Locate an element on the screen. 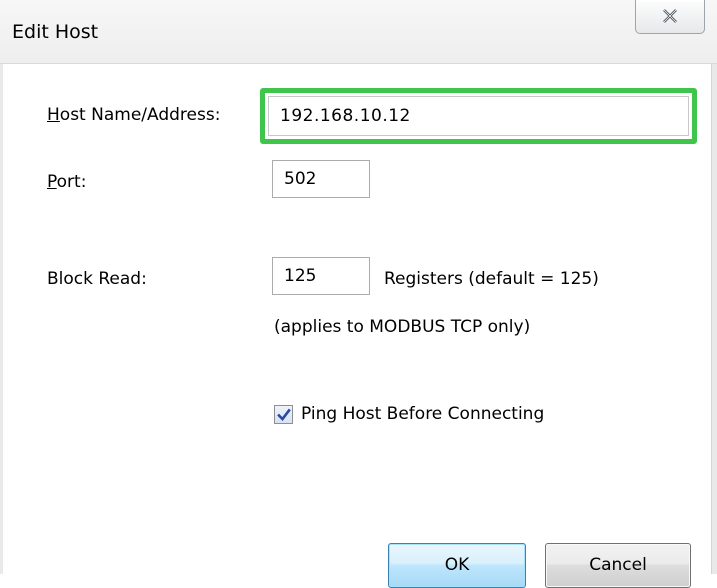  close-icon is located at coordinates (670, 16).